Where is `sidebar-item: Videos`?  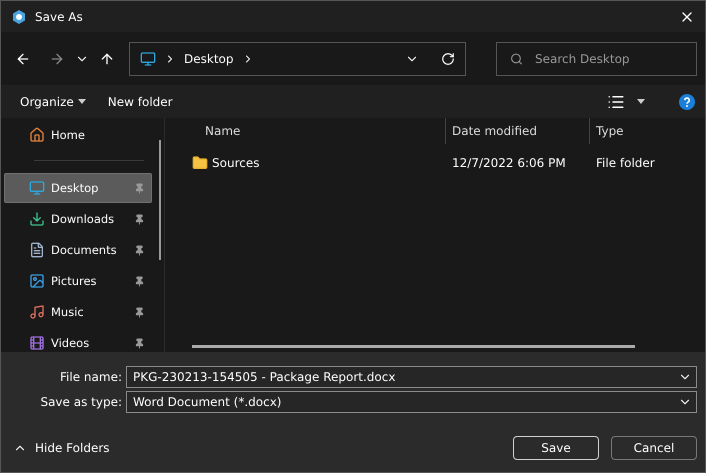
sidebar-item: Videos is located at coordinates (78, 340).